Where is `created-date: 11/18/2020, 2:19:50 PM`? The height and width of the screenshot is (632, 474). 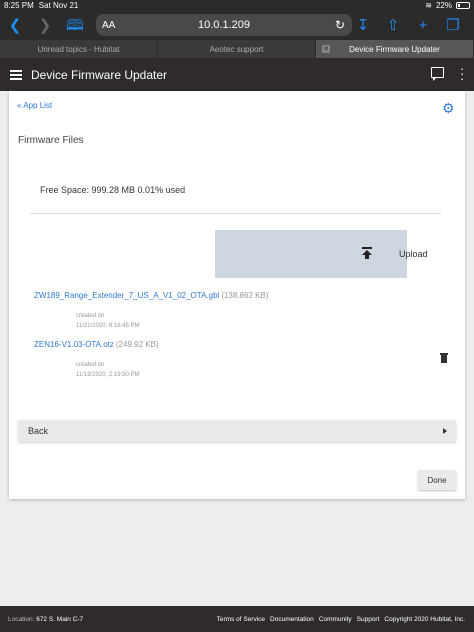
created-date: 11/18/2020, 2:19:50 PM is located at coordinates (108, 375).